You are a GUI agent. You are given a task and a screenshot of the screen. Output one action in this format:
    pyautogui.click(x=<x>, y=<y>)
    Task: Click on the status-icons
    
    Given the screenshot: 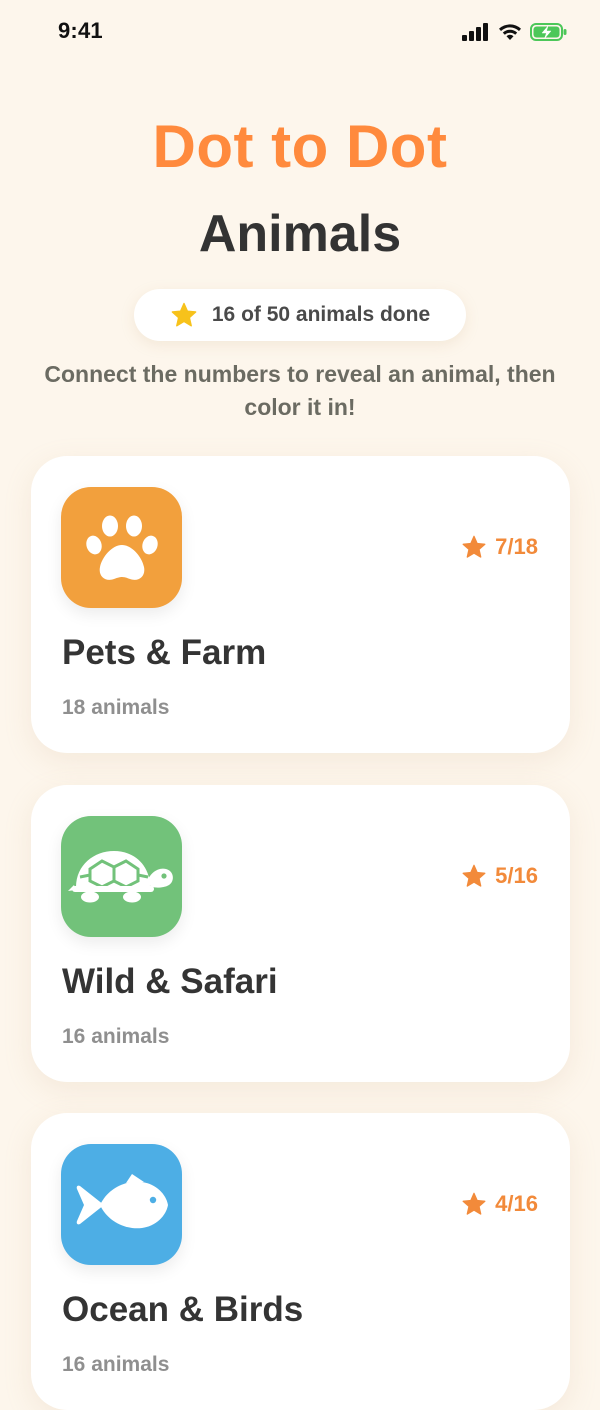 What is the action you would take?
    pyautogui.click(x=515, y=32)
    